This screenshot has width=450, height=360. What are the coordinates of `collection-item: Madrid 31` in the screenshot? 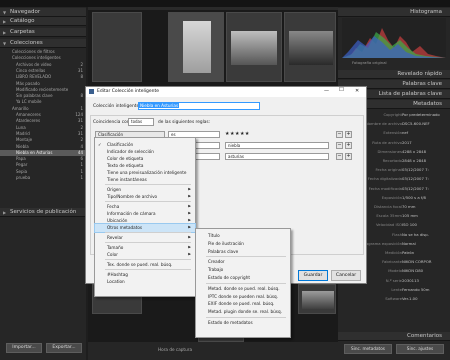 It's located at (43, 134).